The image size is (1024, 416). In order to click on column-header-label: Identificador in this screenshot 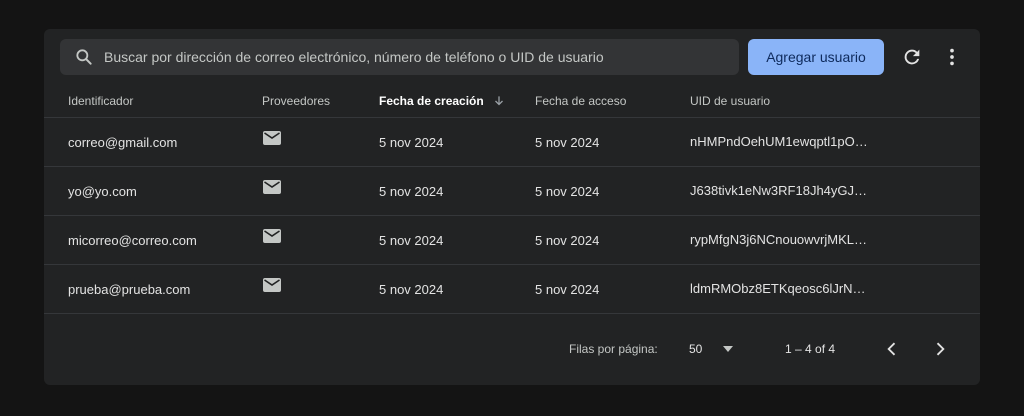, I will do `click(101, 101)`.